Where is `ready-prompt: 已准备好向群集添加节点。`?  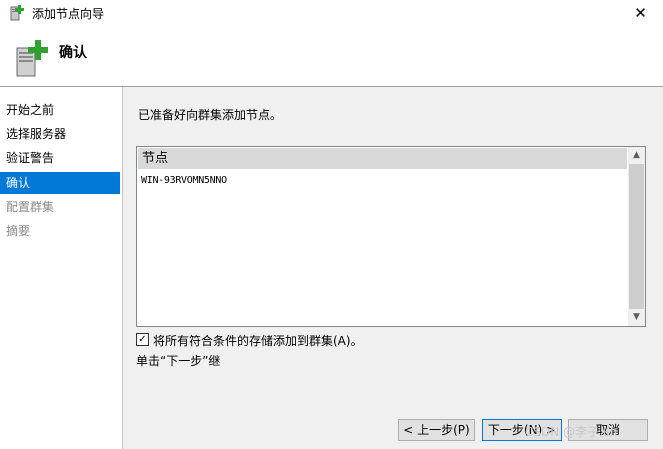 ready-prompt: 已准备好向群集添加节点。 is located at coordinates (210, 115).